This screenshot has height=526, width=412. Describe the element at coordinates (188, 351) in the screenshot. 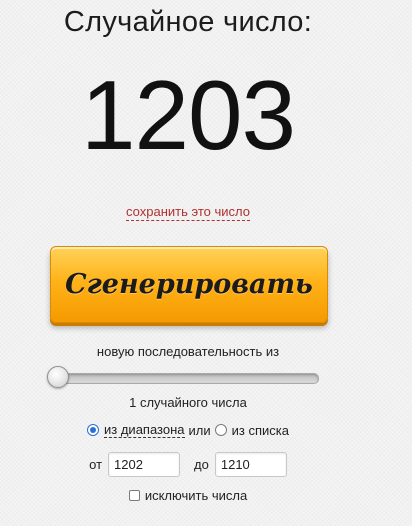

I see `sequence-label: новую последовательность из` at that location.